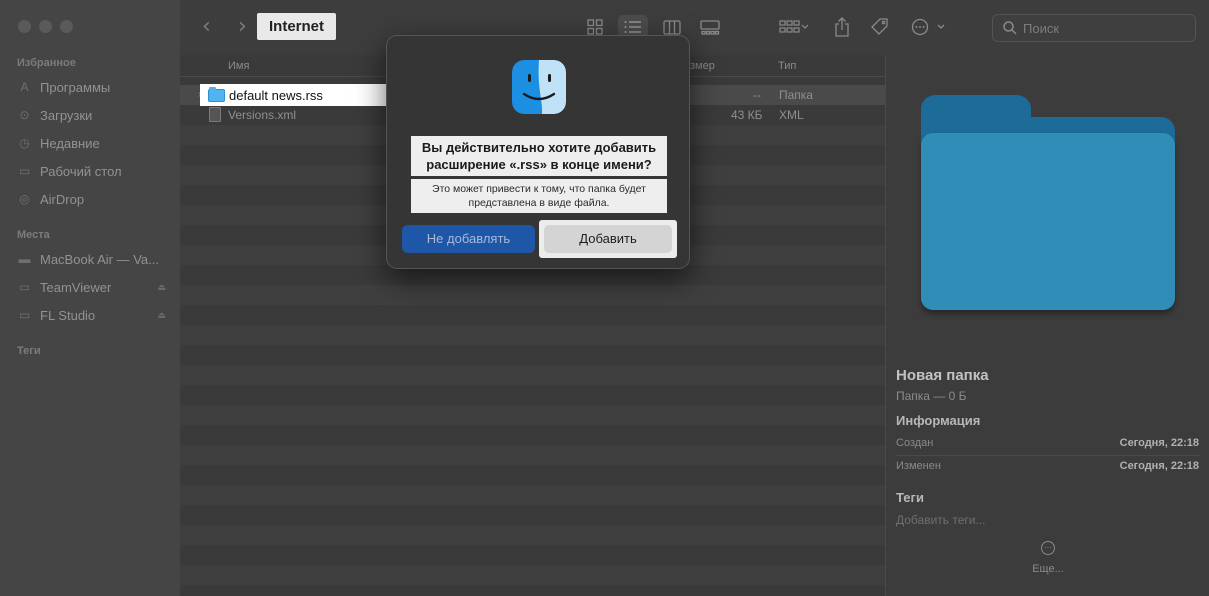  I want to click on column-header-kind: Тип, so click(787, 66).